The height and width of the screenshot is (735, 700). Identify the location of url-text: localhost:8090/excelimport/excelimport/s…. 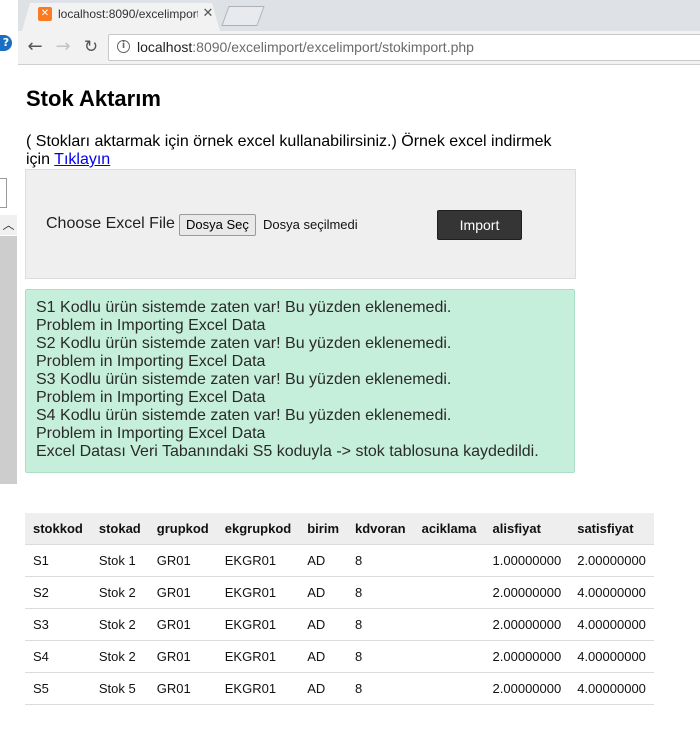
(305, 47).